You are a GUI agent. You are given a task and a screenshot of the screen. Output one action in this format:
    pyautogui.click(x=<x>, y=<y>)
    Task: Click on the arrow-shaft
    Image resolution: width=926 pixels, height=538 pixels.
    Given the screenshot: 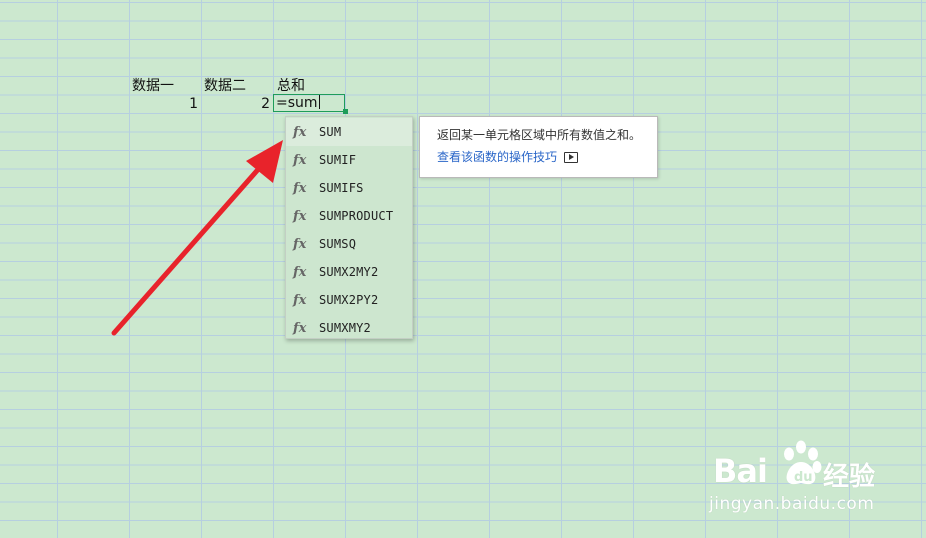 What is the action you would take?
    pyautogui.click(x=188, y=249)
    